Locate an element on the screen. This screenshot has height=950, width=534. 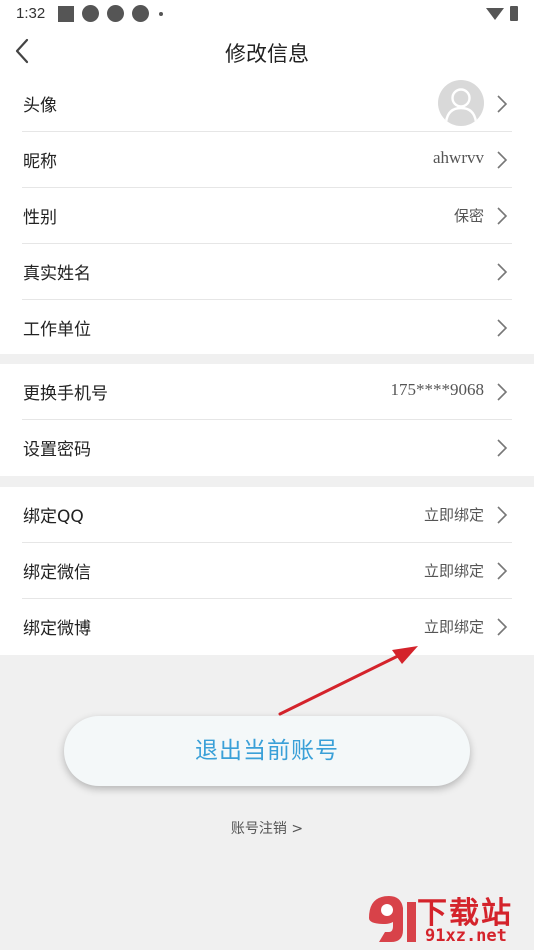
logout-button-label: 退出当前账号 is located at coordinates (267, 751).